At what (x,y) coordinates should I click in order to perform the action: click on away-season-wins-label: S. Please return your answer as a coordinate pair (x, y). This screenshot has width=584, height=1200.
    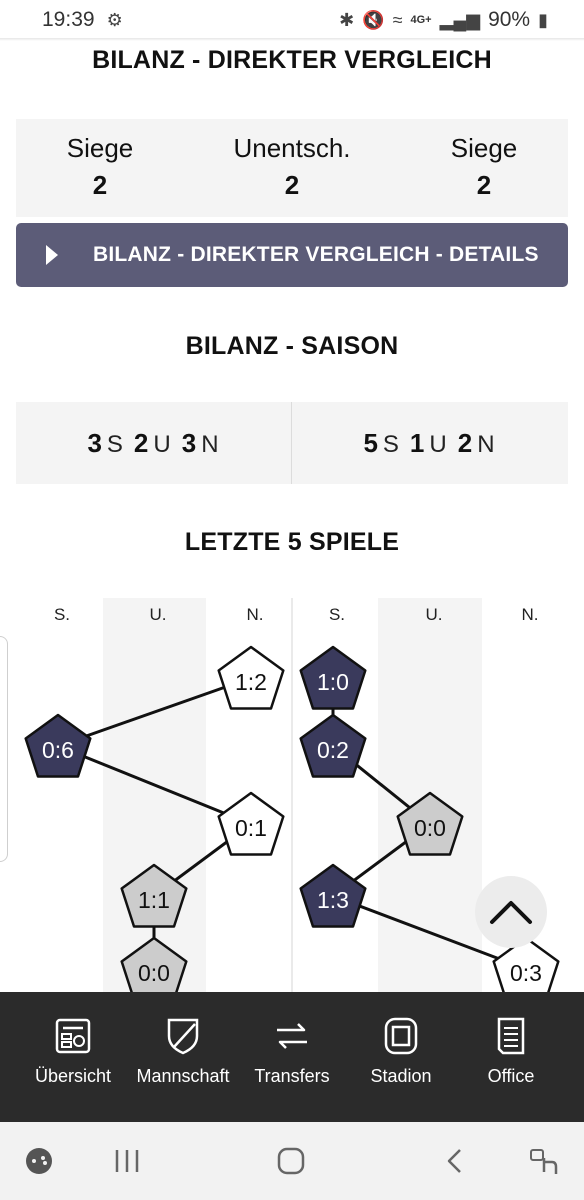
    Looking at the image, I should click on (391, 444).